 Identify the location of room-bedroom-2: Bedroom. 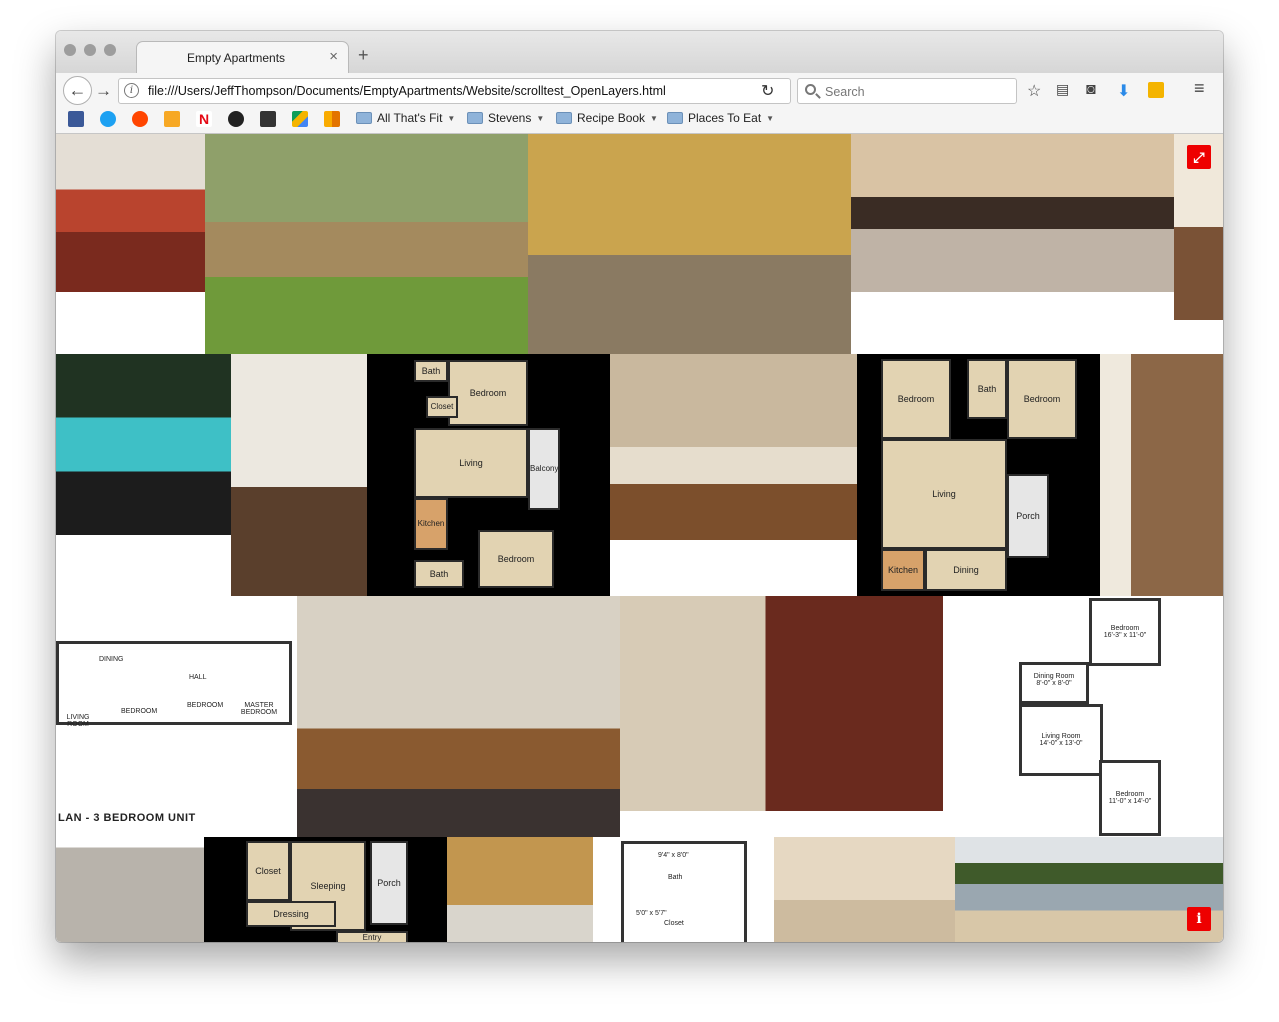
(1042, 399).